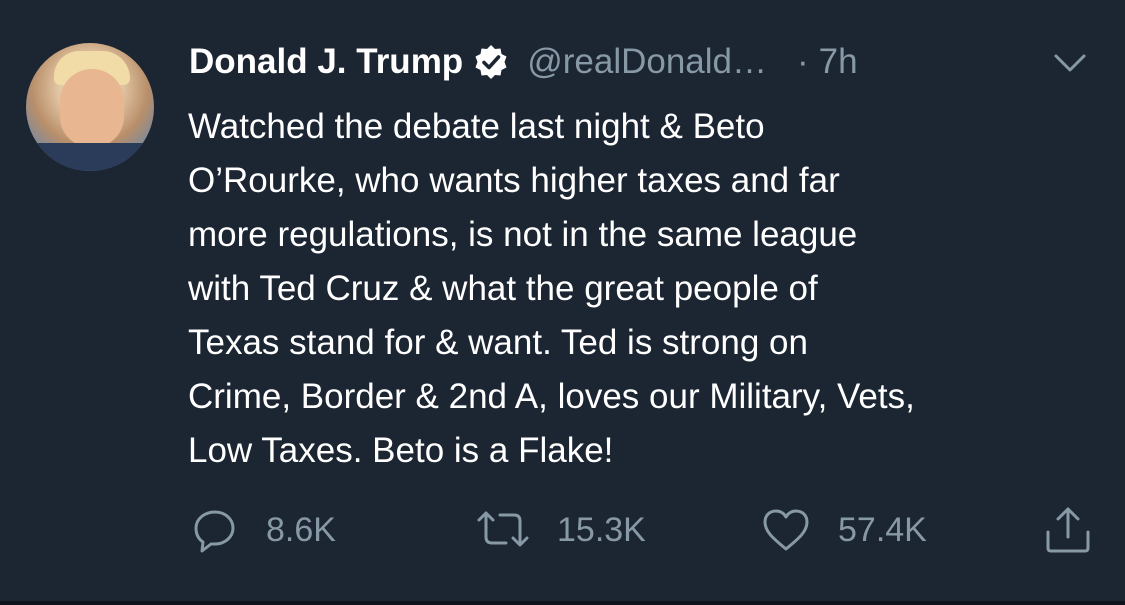 The height and width of the screenshot is (605, 1125). Describe the element at coordinates (214, 531) in the screenshot. I see `reply-icon` at that location.